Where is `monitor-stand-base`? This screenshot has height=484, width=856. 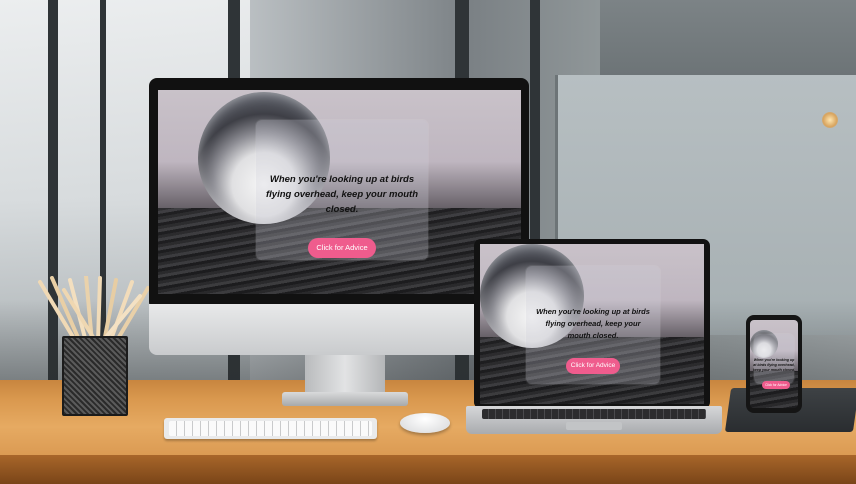
monitor-stand-base is located at coordinates (345, 399).